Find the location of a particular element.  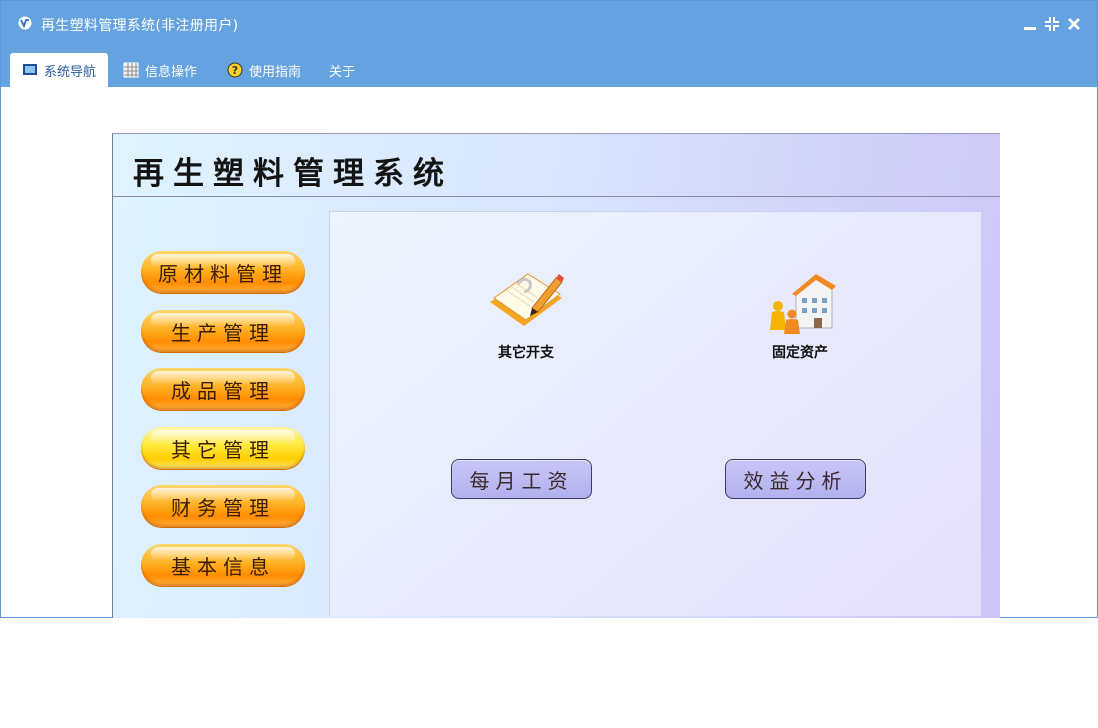

raw-material-button: 原材料管理 is located at coordinates (223, 272).